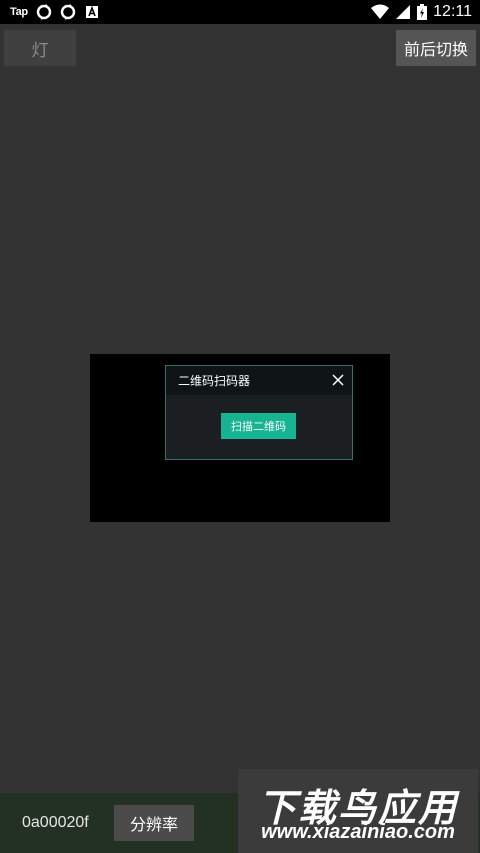 This screenshot has height=853, width=480. I want to click on camera-switch-button: 前后切换, so click(436, 48).